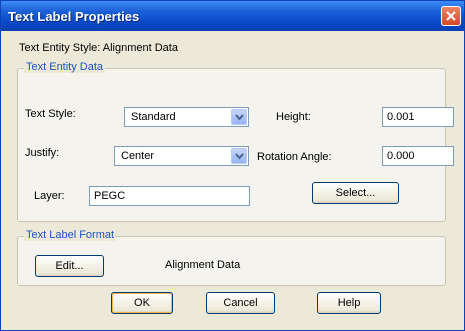  Describe the element at coordinates (169, 196) in the screenshot. I see `layer-input: PEGC` at that location.